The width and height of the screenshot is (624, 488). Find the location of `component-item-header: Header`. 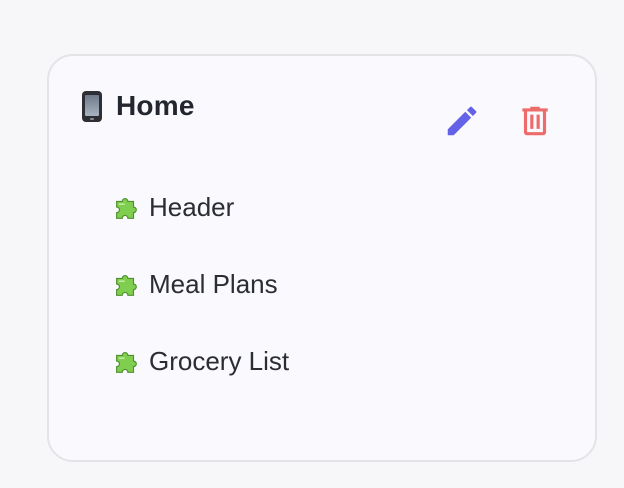

component-item-header: Header is located at coordinates (200, 207).